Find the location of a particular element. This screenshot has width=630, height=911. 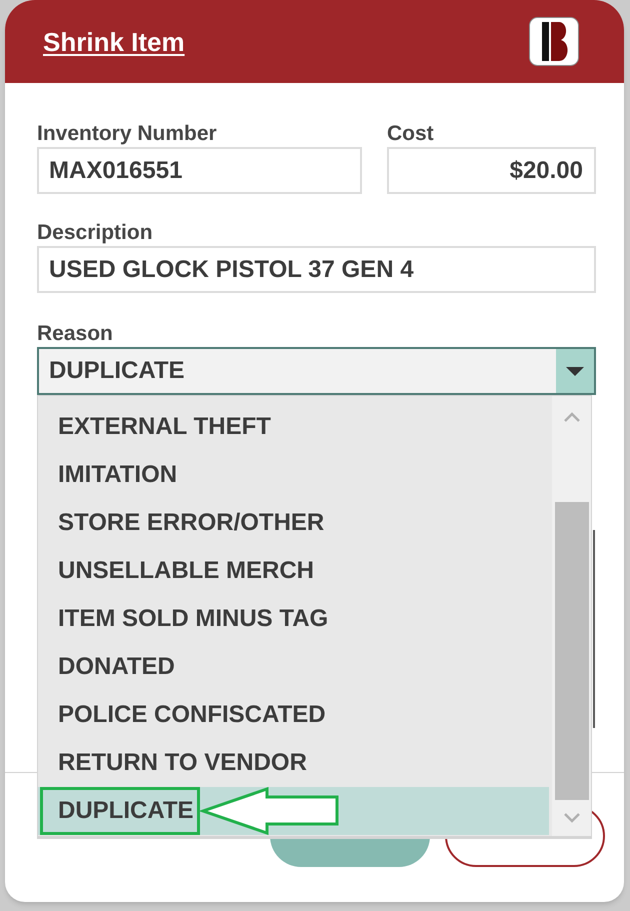

field-label: Description is located at coordinates (95, 233).